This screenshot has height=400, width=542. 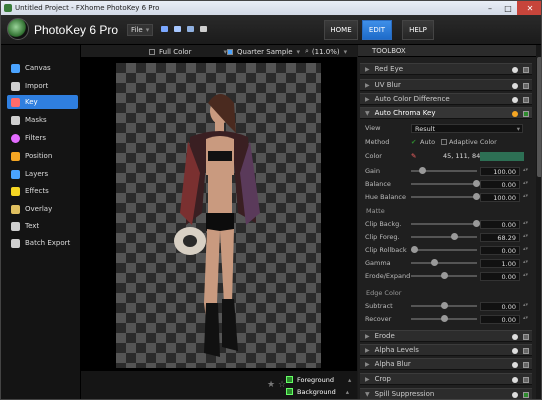 What do you see at coordinates (164, 29) in the screenshot?
I see `new-project-icon` at bounding box center [164, 29].